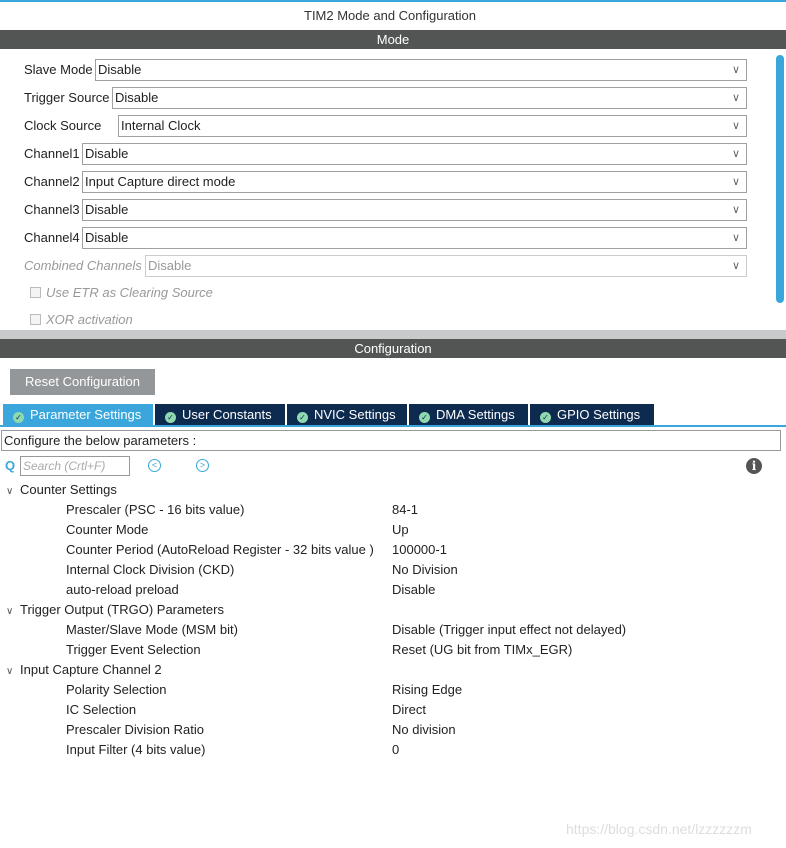  What do you see at coordinates (58, 69) in the screenshot?
I see `field-label: Slave Mode` at bounding box center [58, 69].